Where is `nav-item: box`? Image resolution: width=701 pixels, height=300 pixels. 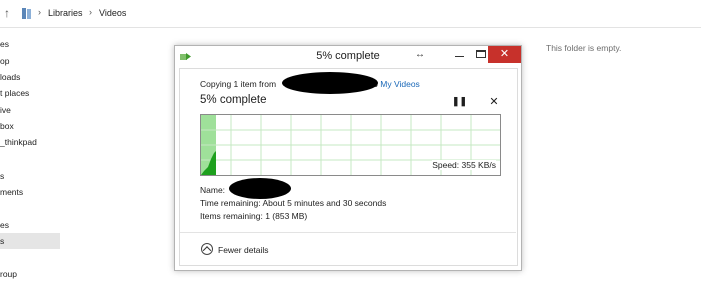
nav-item: box is located at coordinates (30, 126).